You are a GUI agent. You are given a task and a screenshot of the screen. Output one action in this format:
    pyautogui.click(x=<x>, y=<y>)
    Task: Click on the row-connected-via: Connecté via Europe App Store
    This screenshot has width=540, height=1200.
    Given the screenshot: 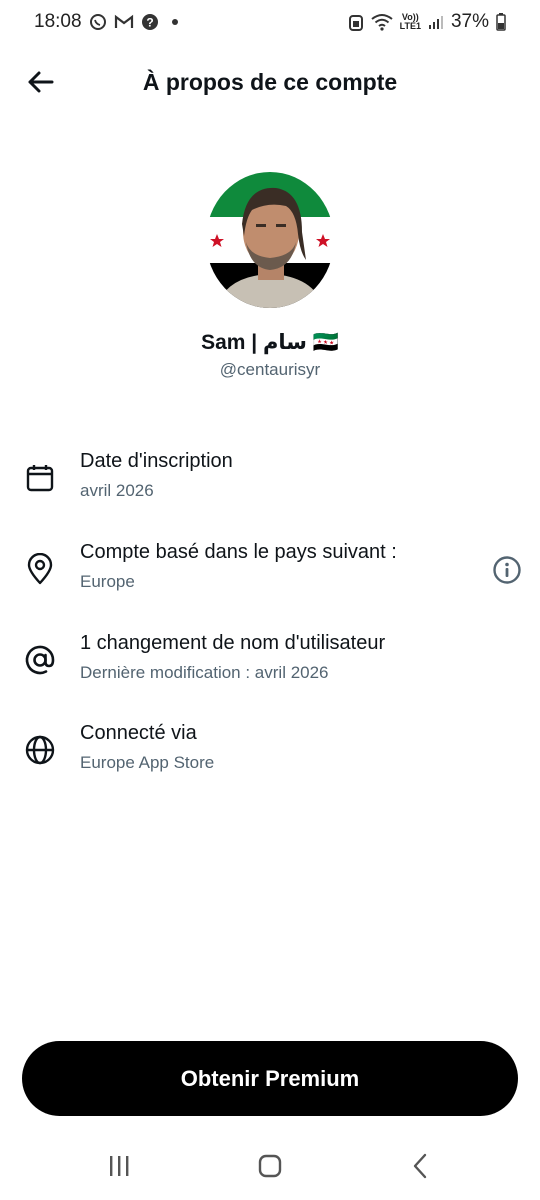 What is the action you would take?
    pyautogui.click(x=270, y=757)
    